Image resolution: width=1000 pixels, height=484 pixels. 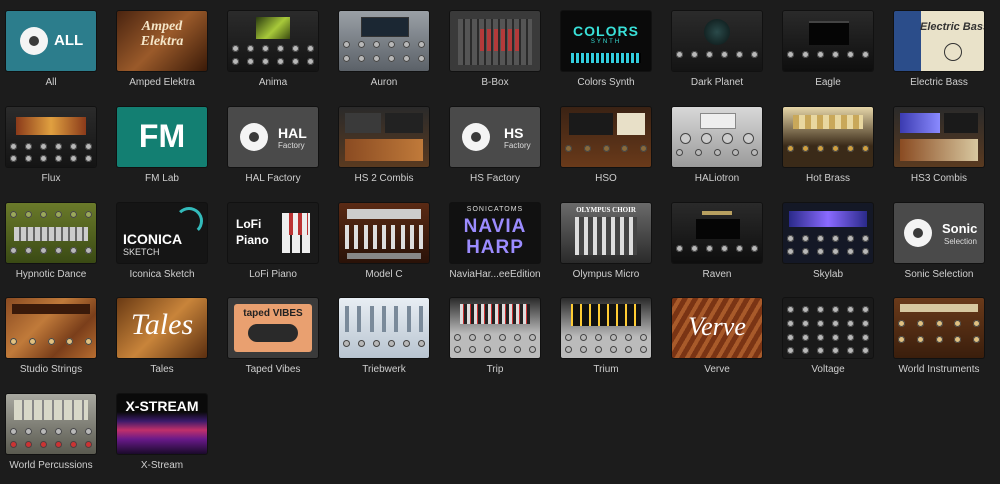 What do you see at coordinates (273, 41) in the screenshot?
I see `anima-thumbnail` at bounding box center [273, 41].